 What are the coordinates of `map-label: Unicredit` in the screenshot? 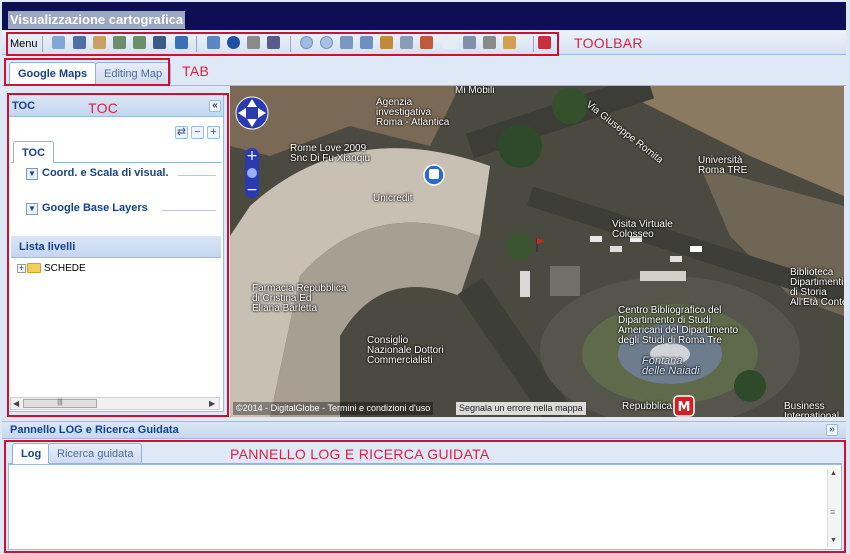 It's located at (393, 198).